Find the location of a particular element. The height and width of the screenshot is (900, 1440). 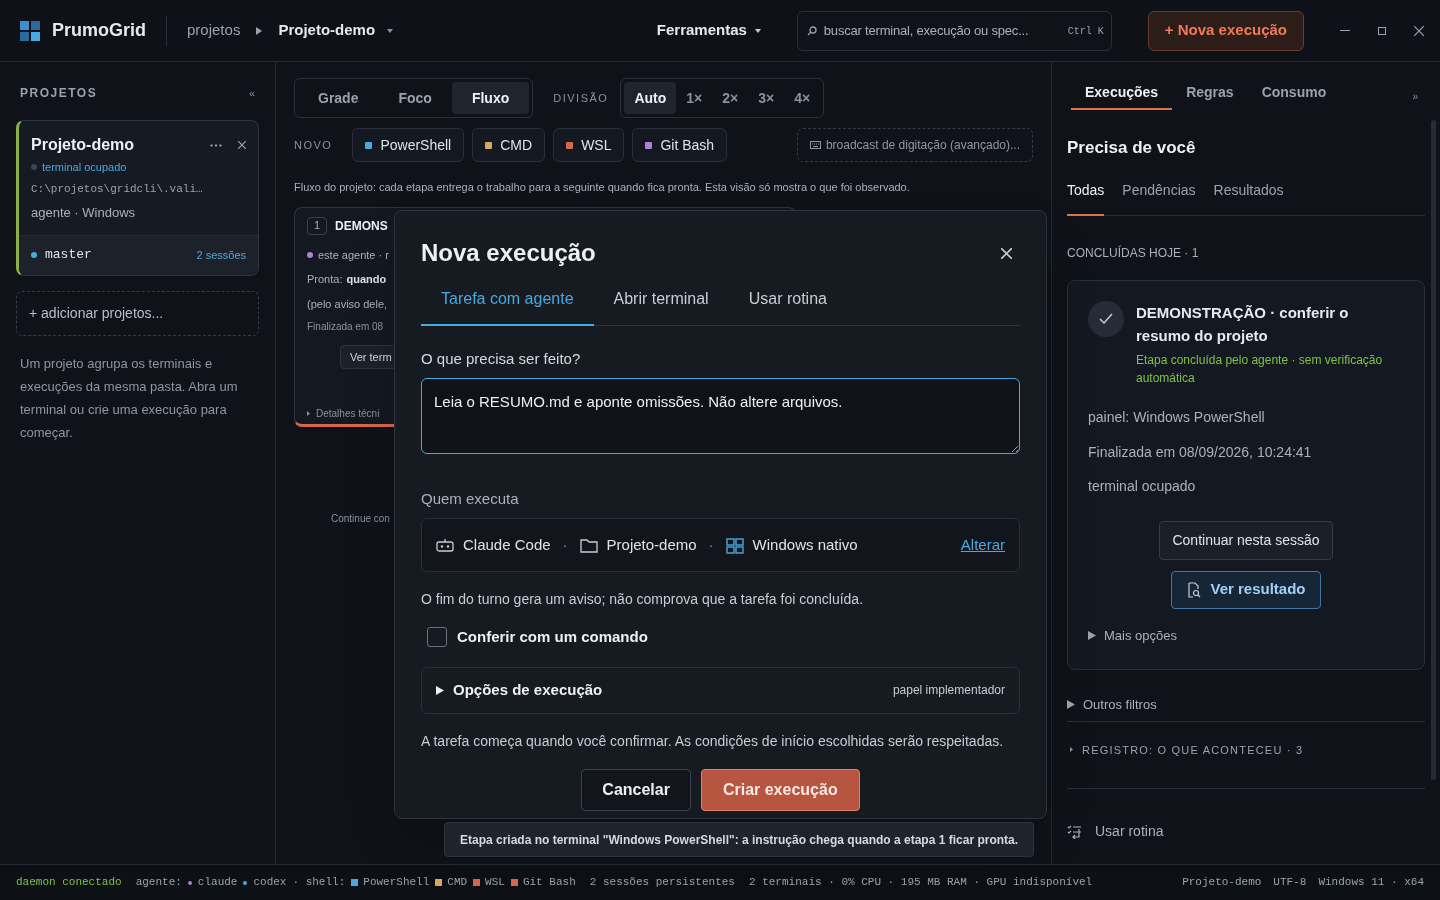

start-note: A tarefa começa quando você confirmar. As condições de início escolhidas serão respeitadas. is located at coordinates (713, 741).